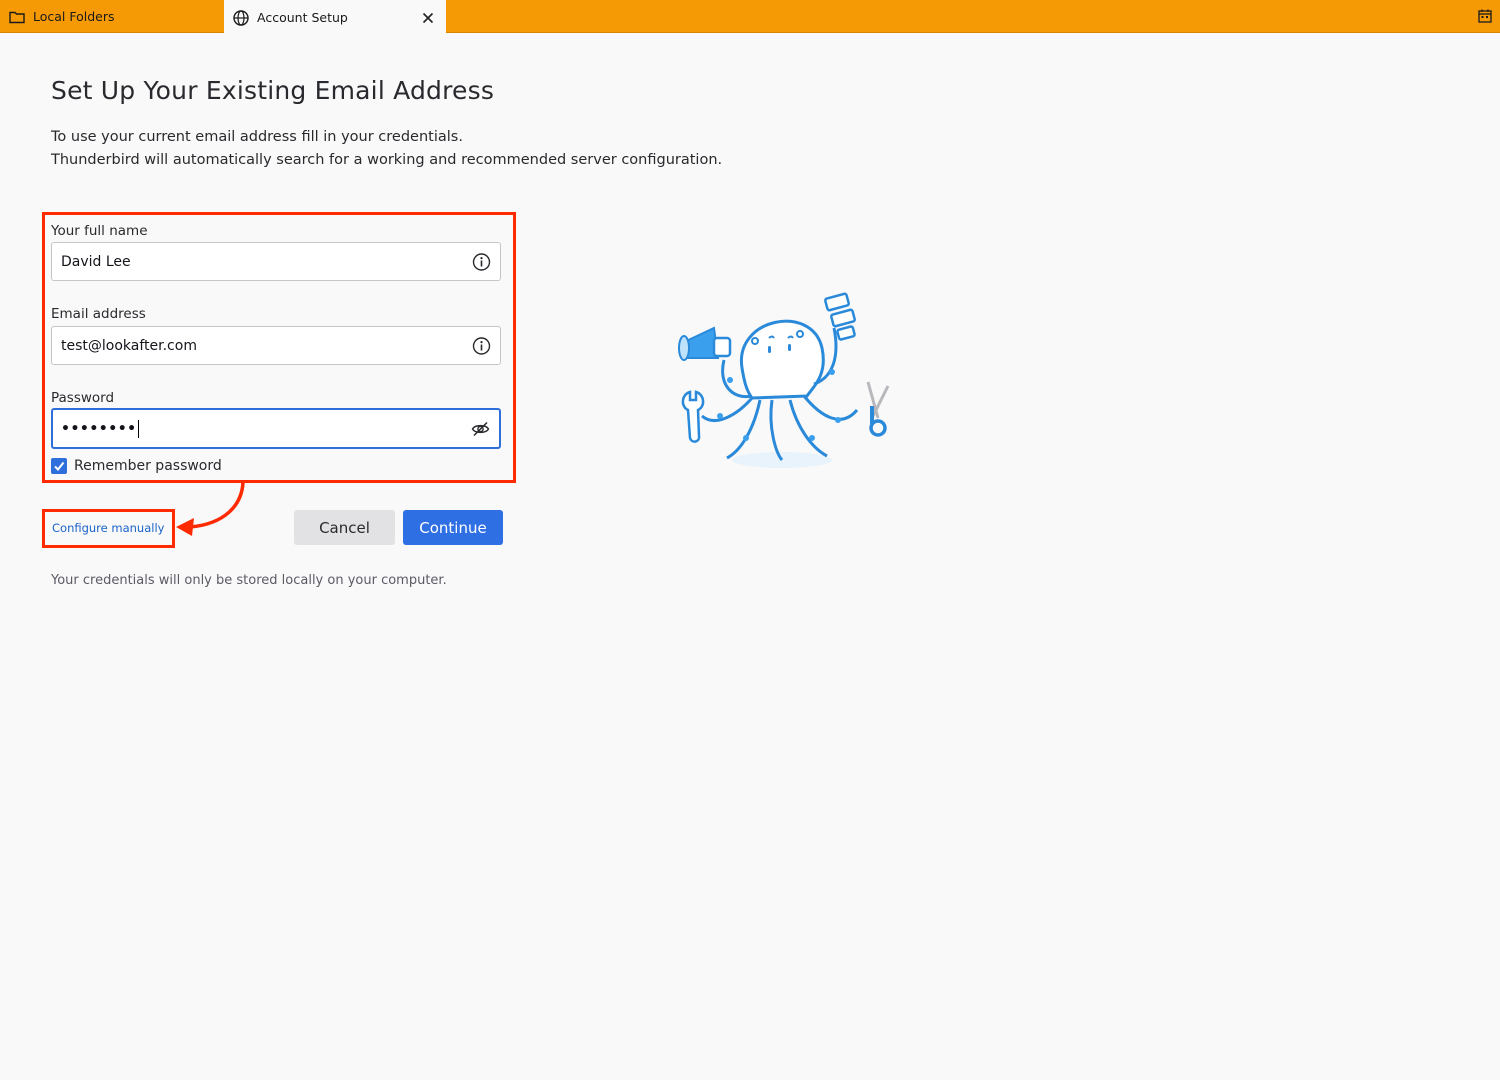  I want to click on password-value: ••••••••, so click(100, 428).